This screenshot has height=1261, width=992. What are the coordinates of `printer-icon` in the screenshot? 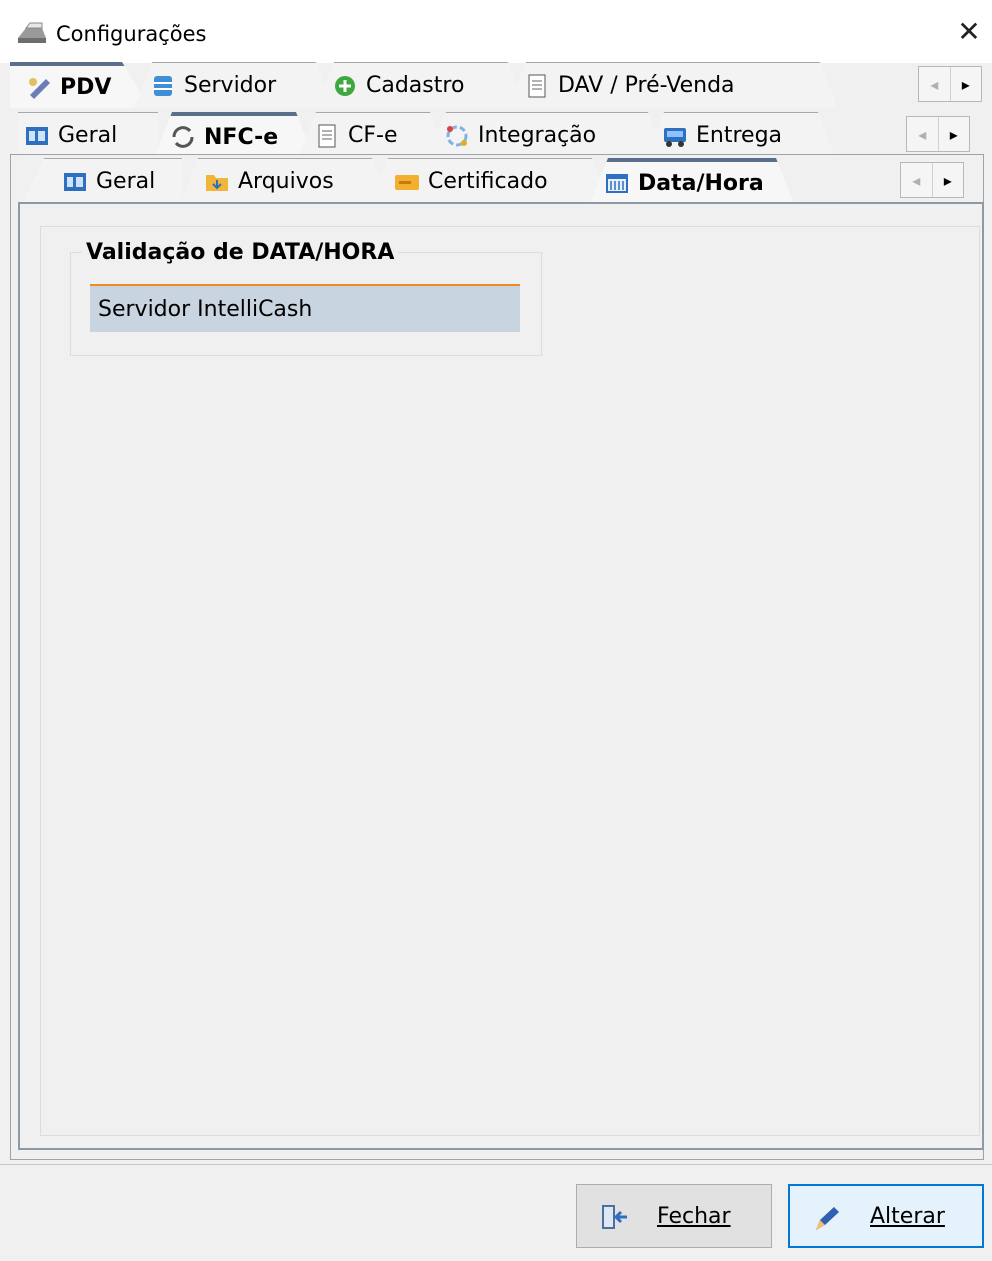 It's located at (32, 32).